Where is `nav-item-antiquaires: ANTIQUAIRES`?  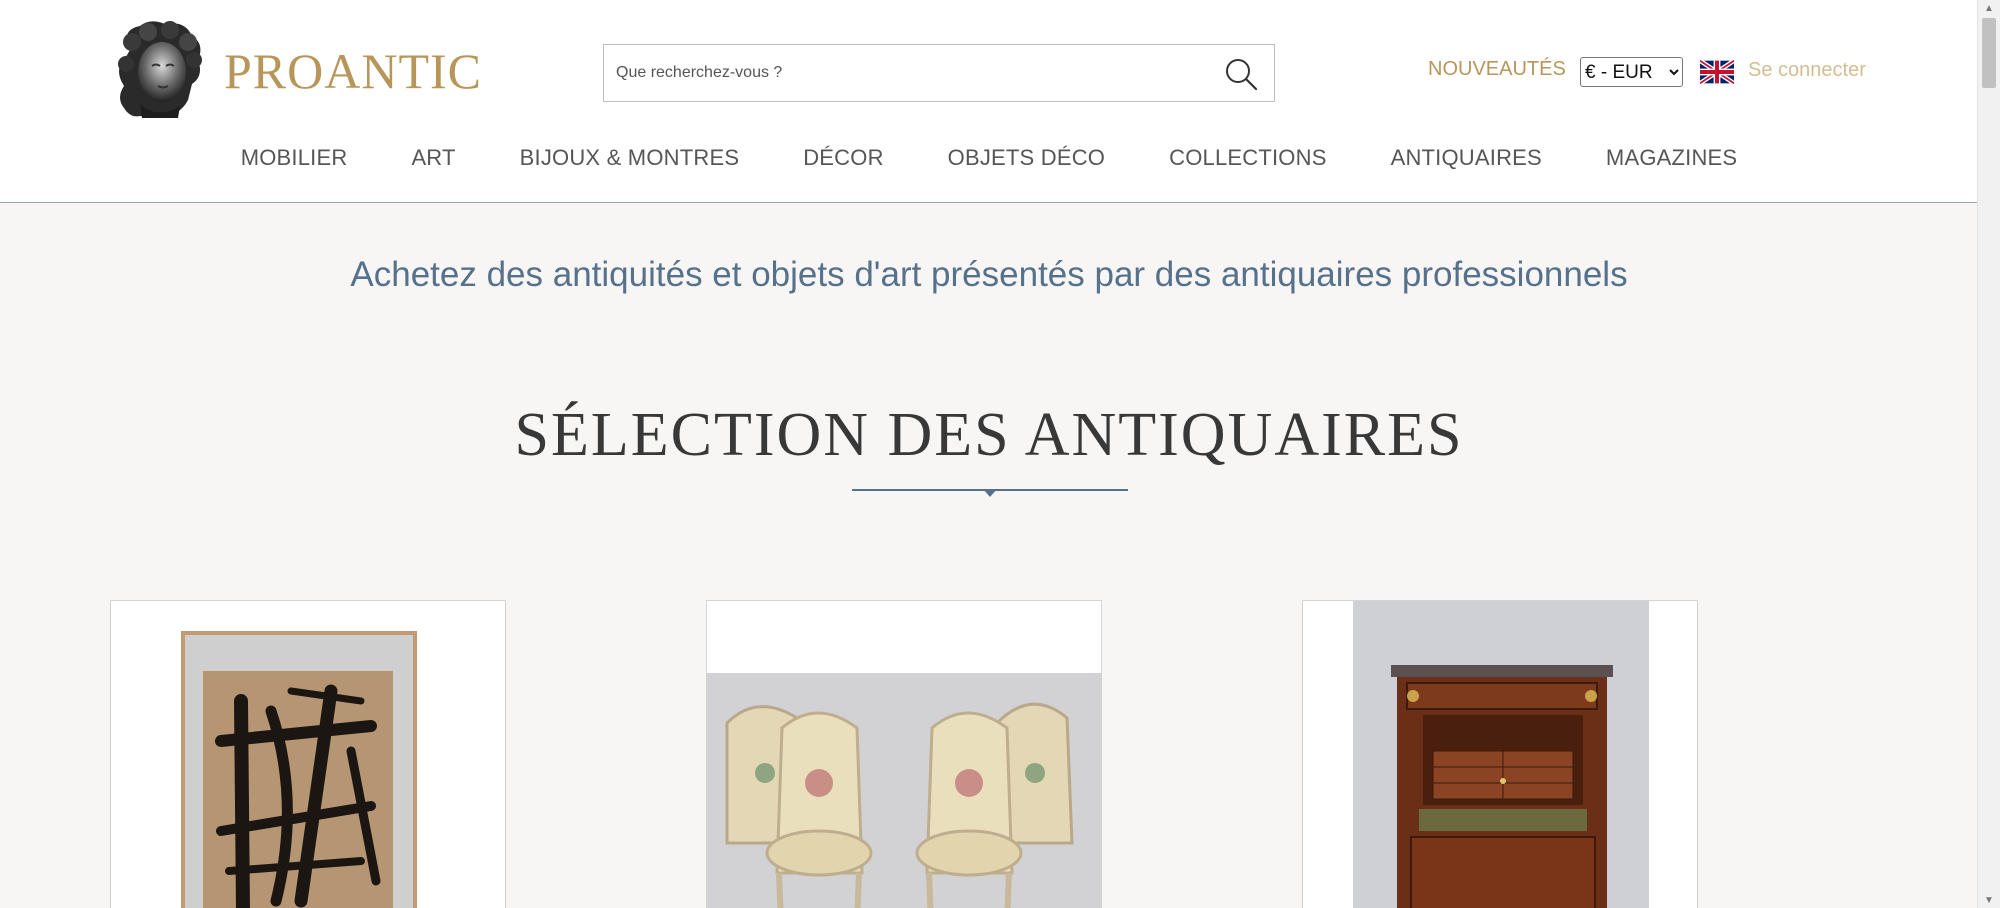
nav-item-antiquaires: ANTIQUAIRES is located at coordinates (1466, 158).